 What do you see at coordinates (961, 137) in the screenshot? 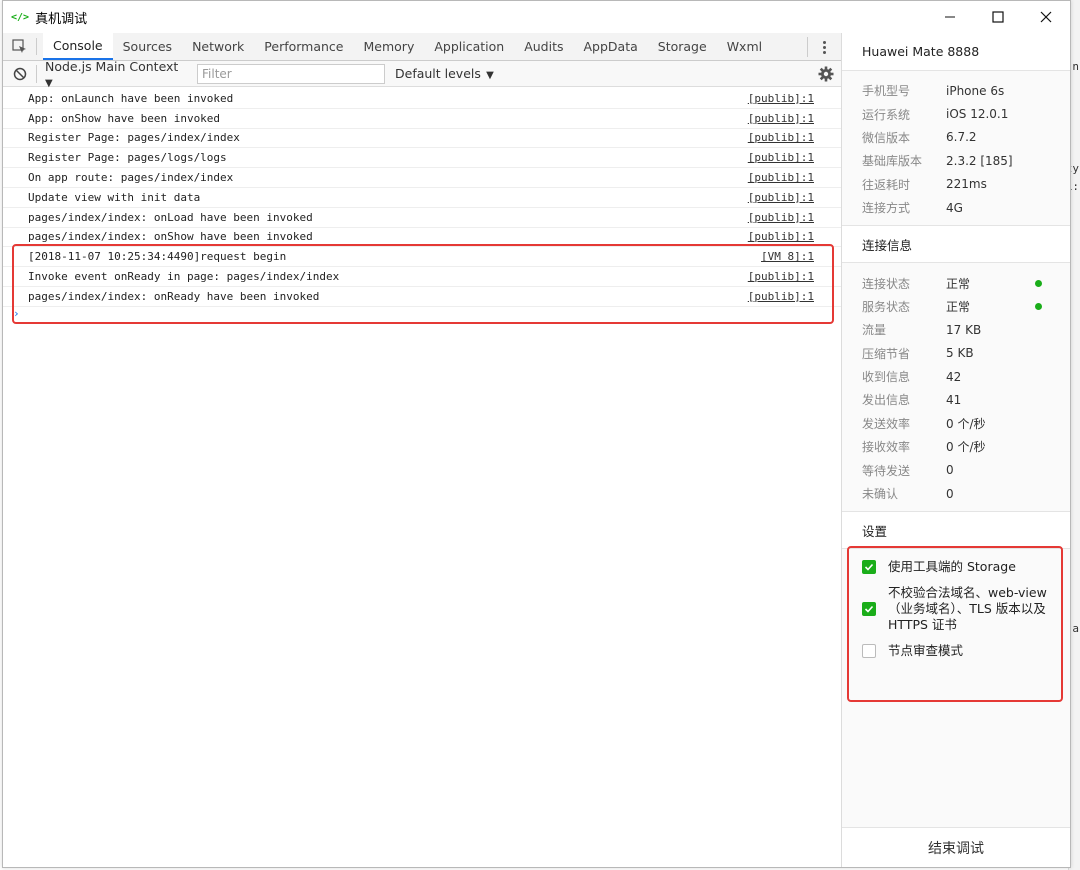
I see `info-value: 6.7.2` at bounding box center [961, 137].